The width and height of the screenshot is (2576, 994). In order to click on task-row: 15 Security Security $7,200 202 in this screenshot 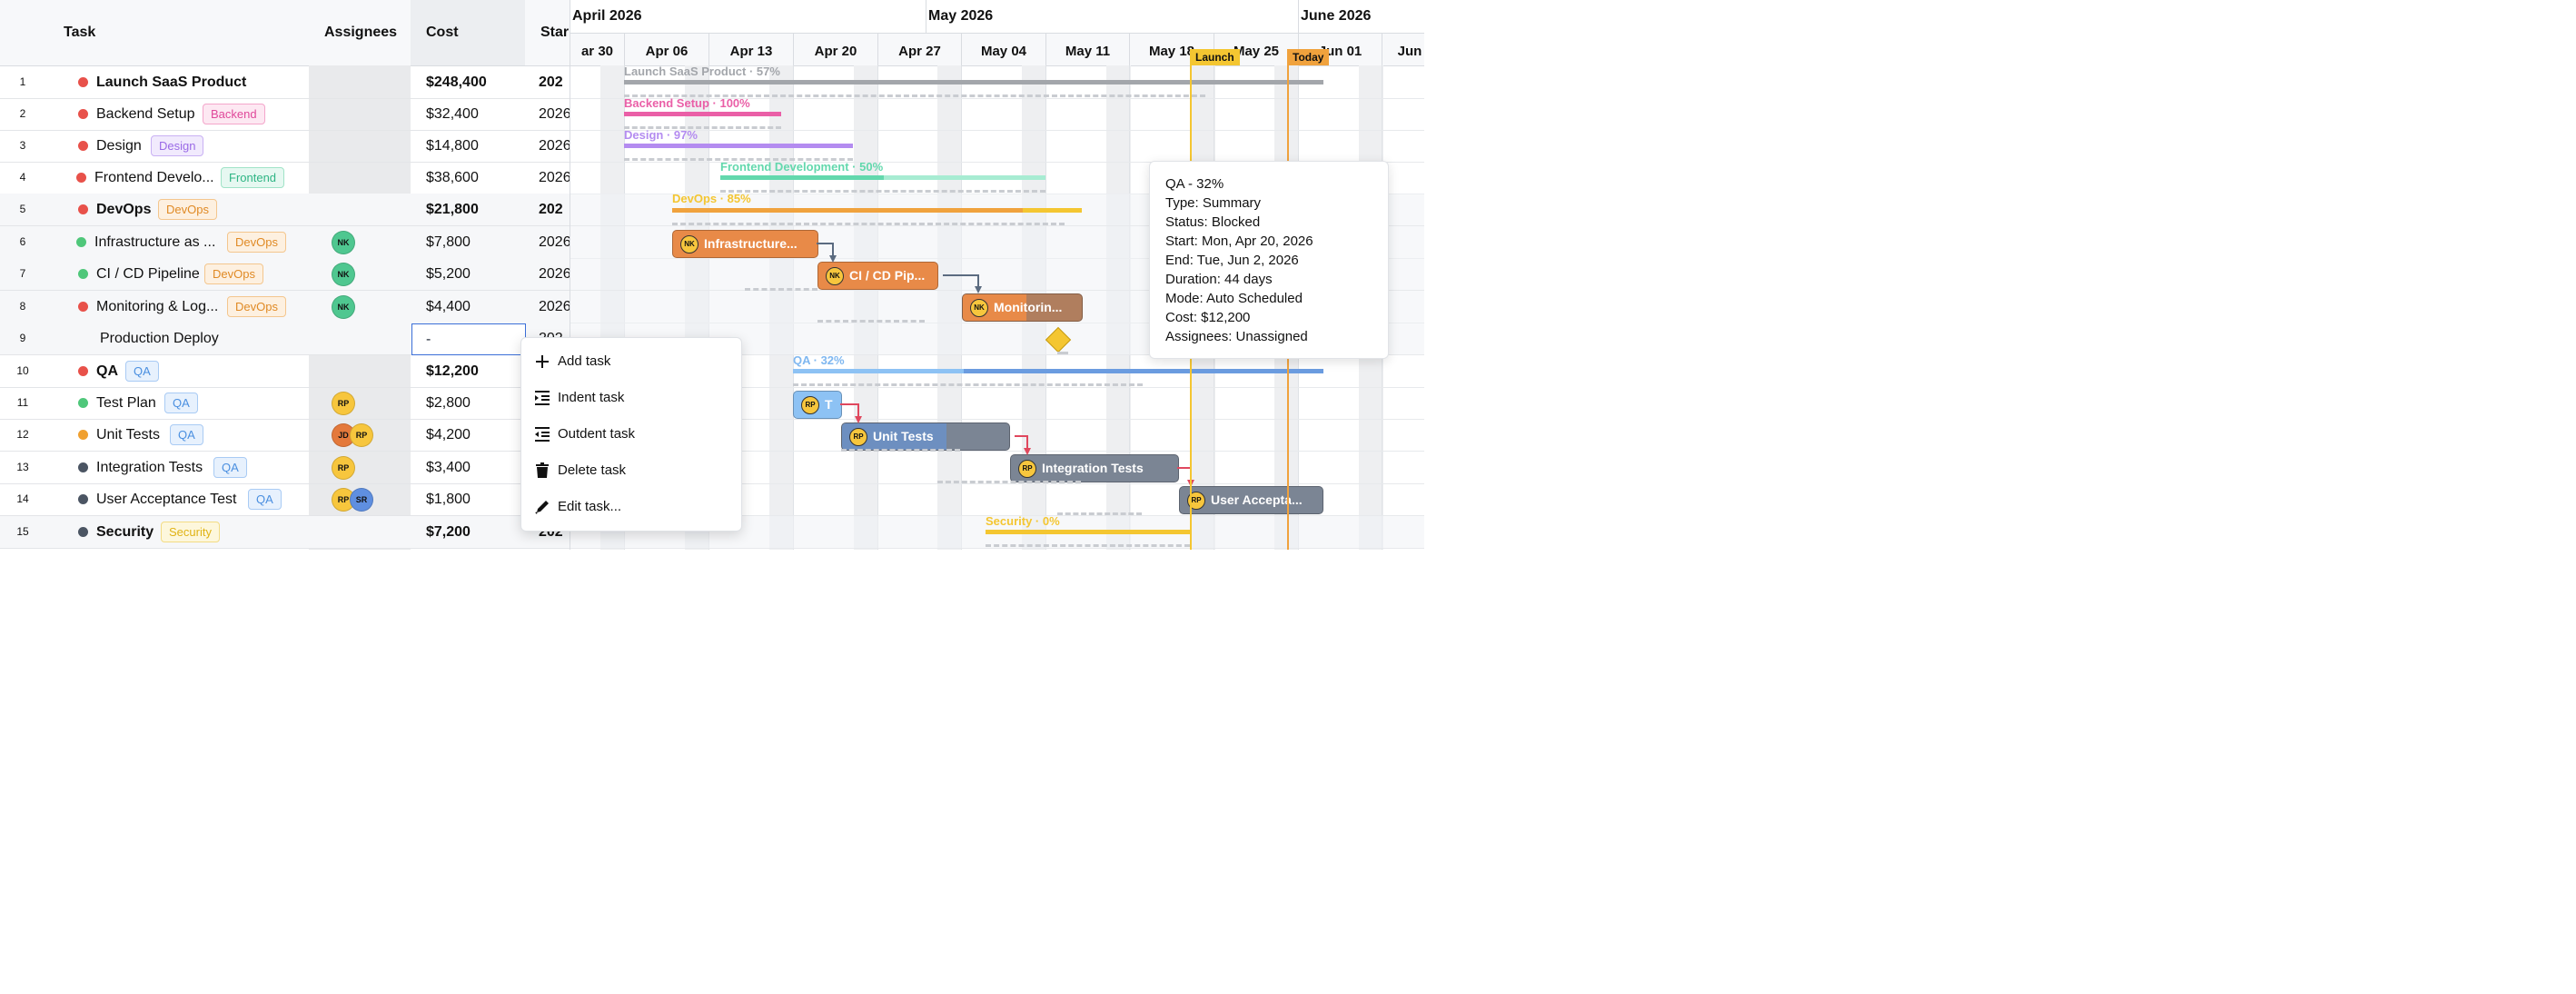, I will do `click(285, 532)`.